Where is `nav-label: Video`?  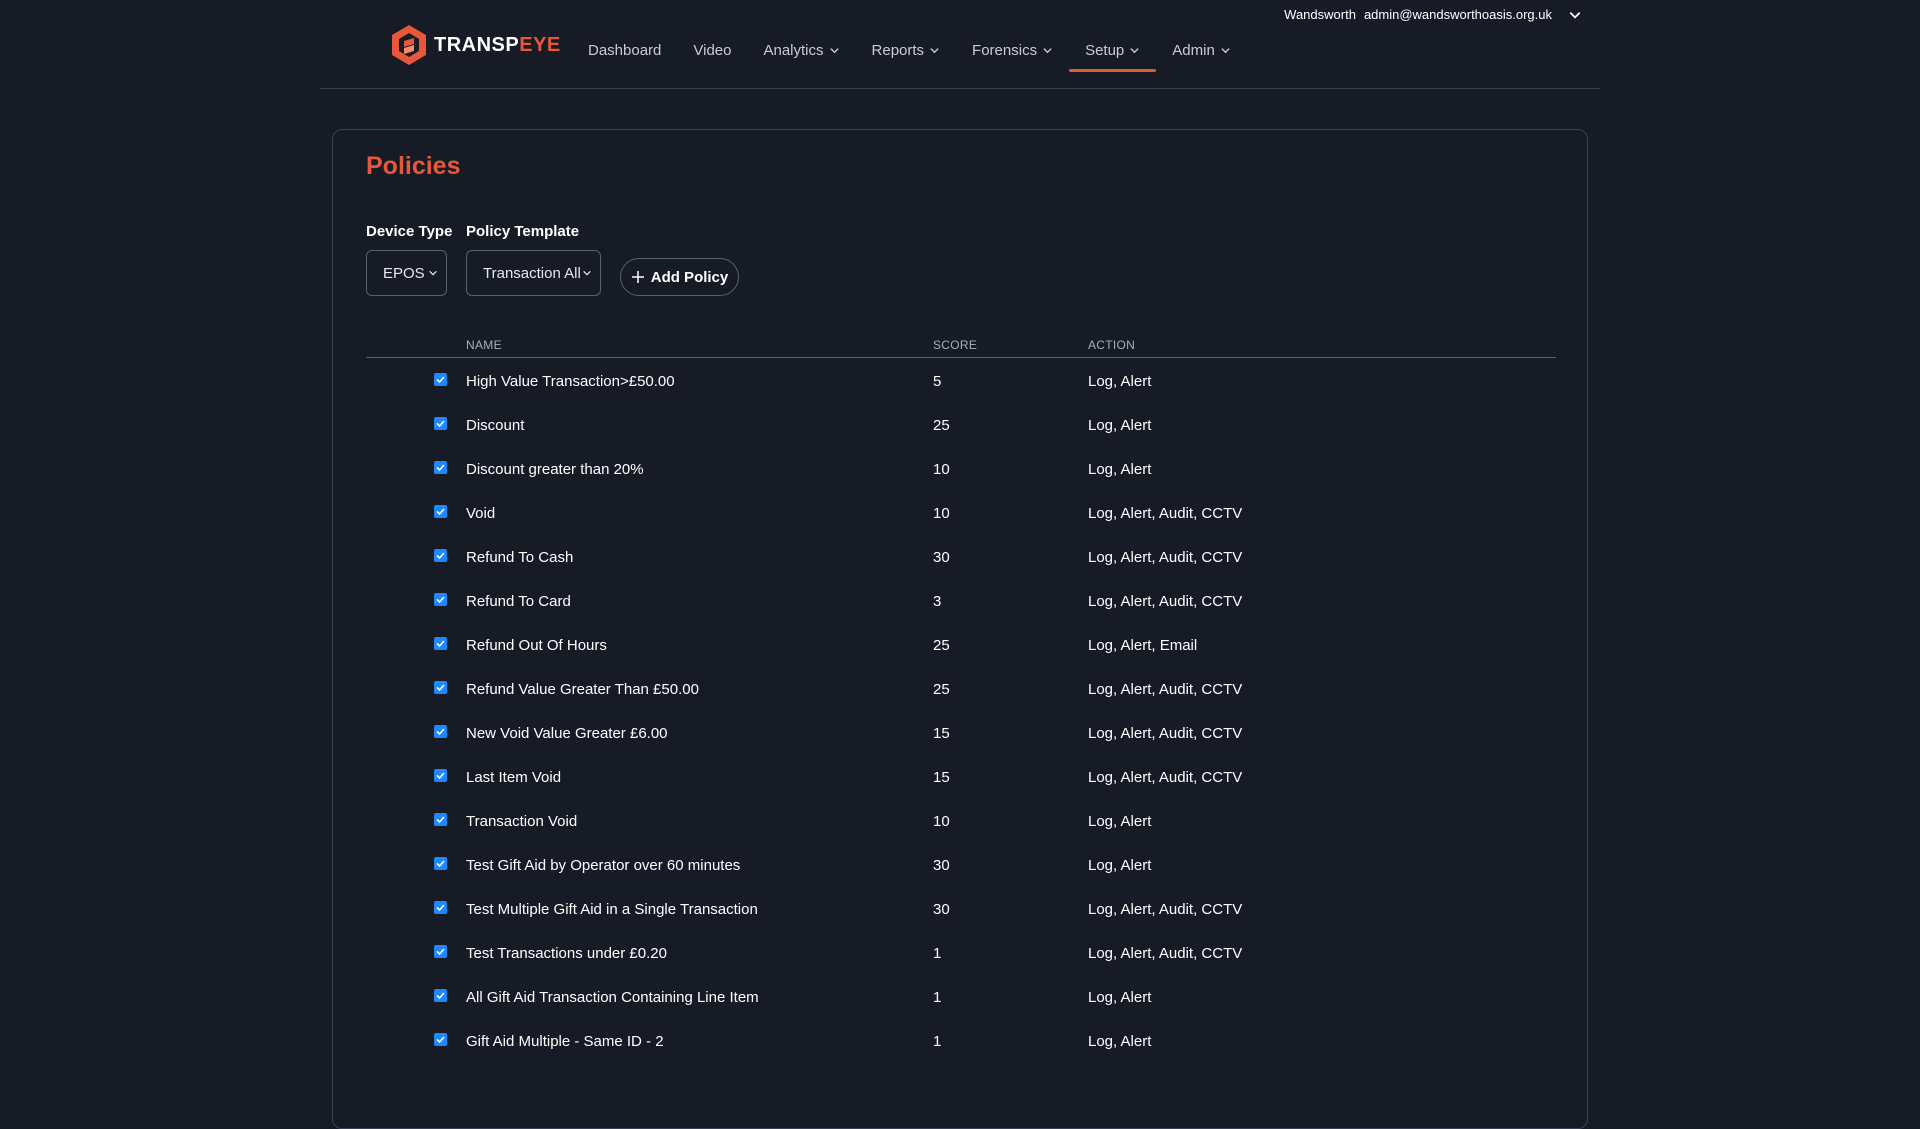 nav-label: Video is located at coordinates (712, 50).